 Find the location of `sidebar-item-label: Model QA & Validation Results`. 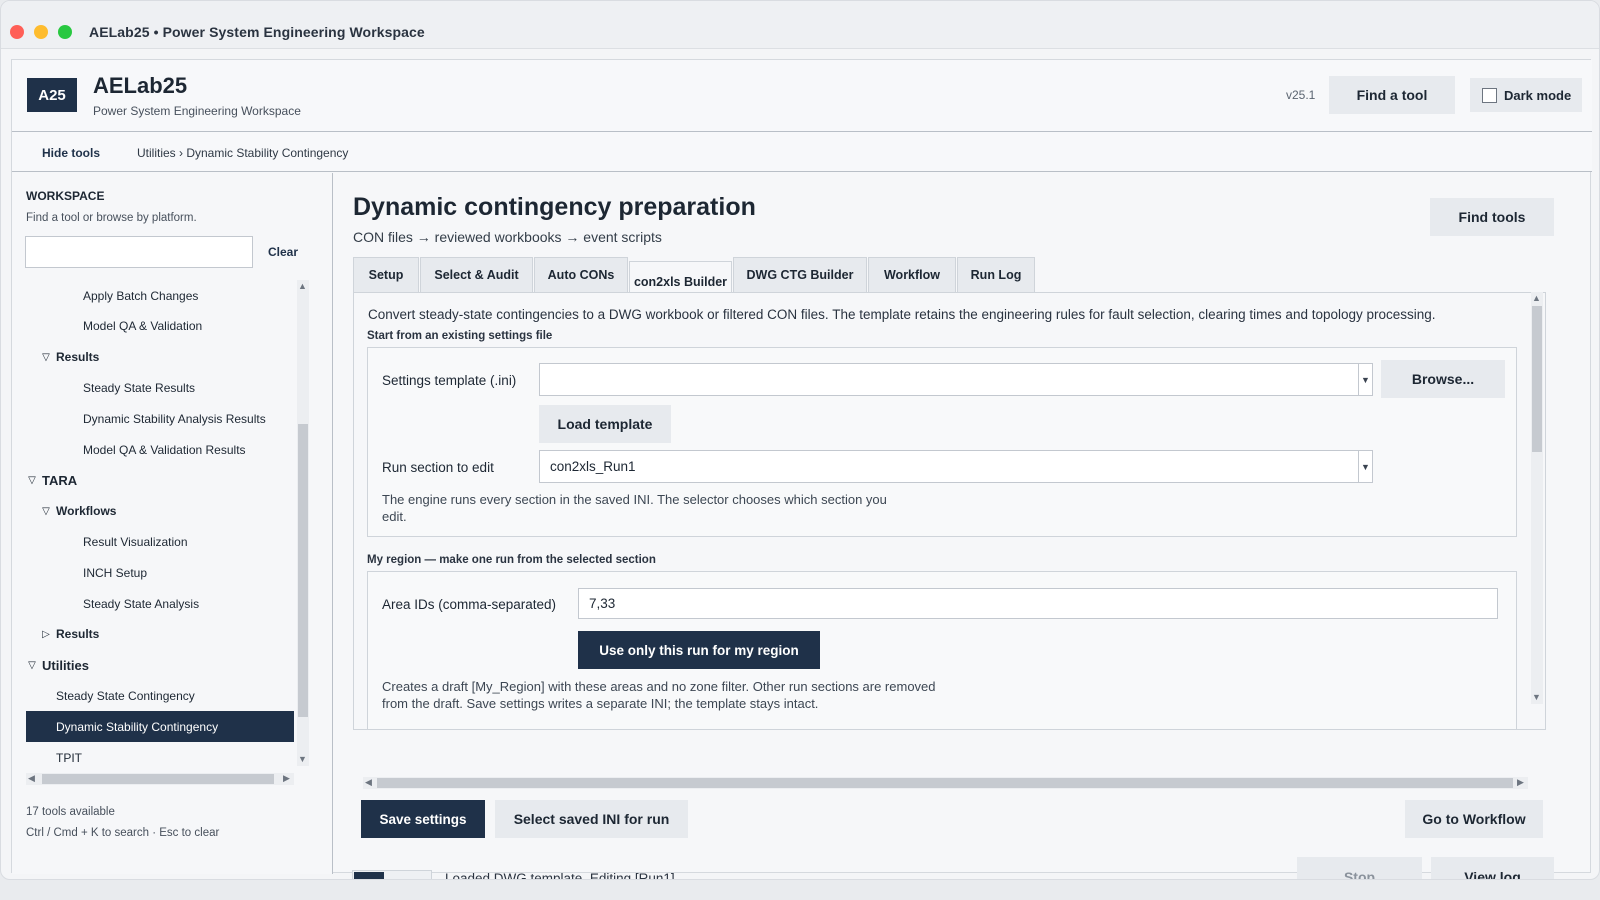

sidebar-item-label: Model QA & Validation Results is located at coordinates (164, 449).